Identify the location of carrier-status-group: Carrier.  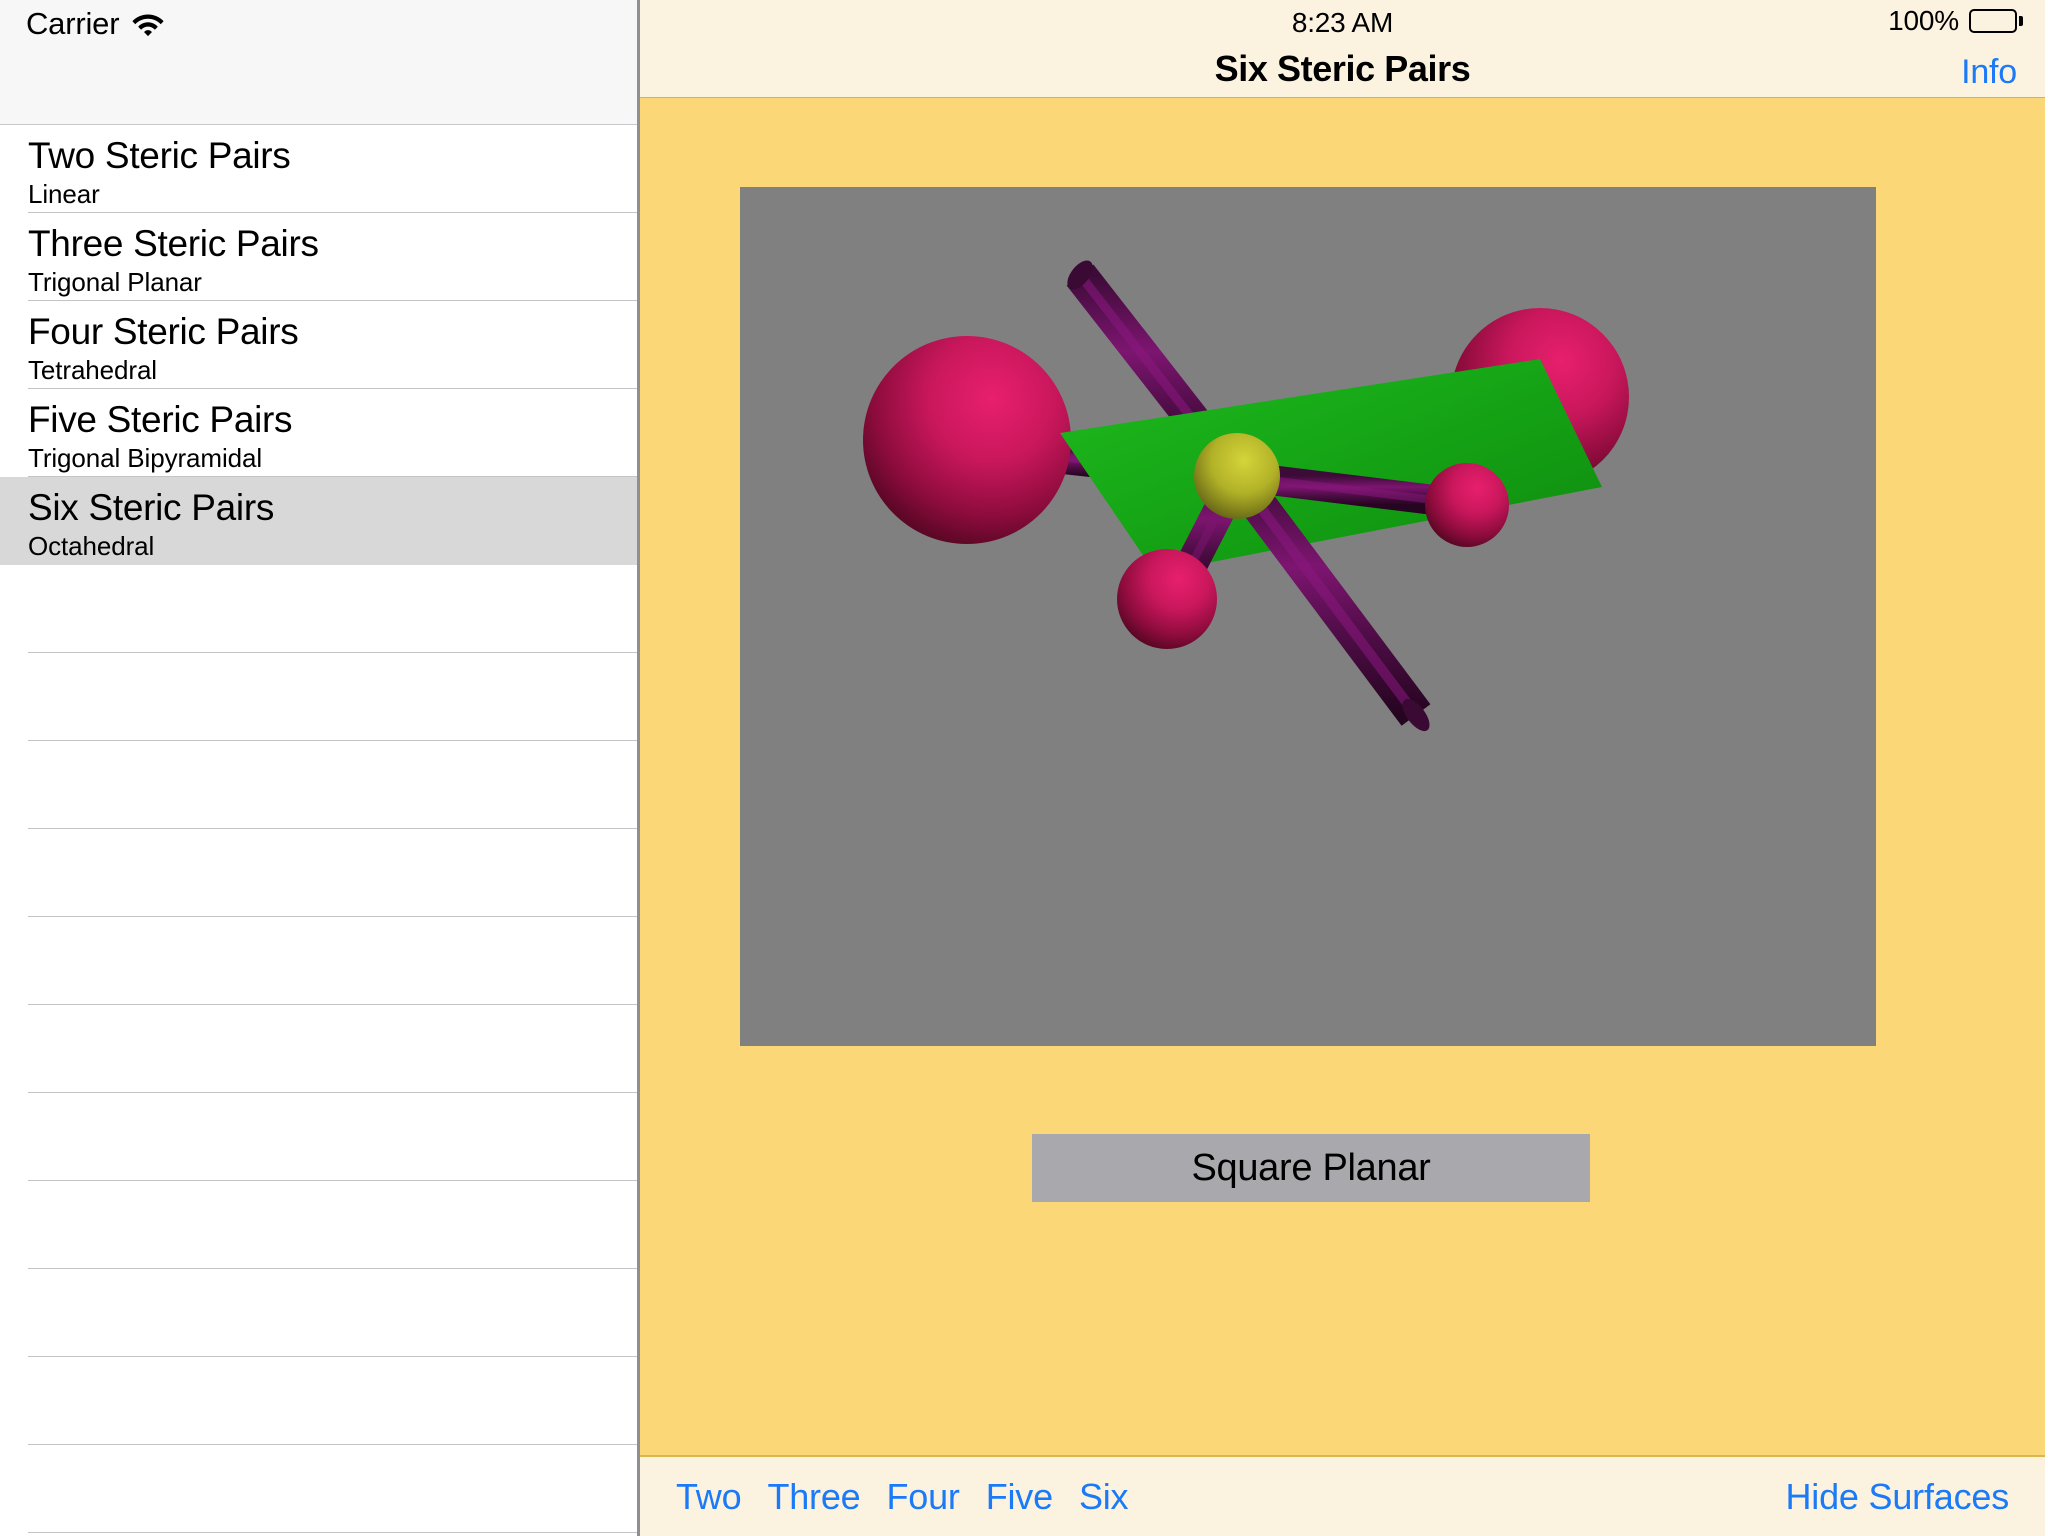
(95, 24).